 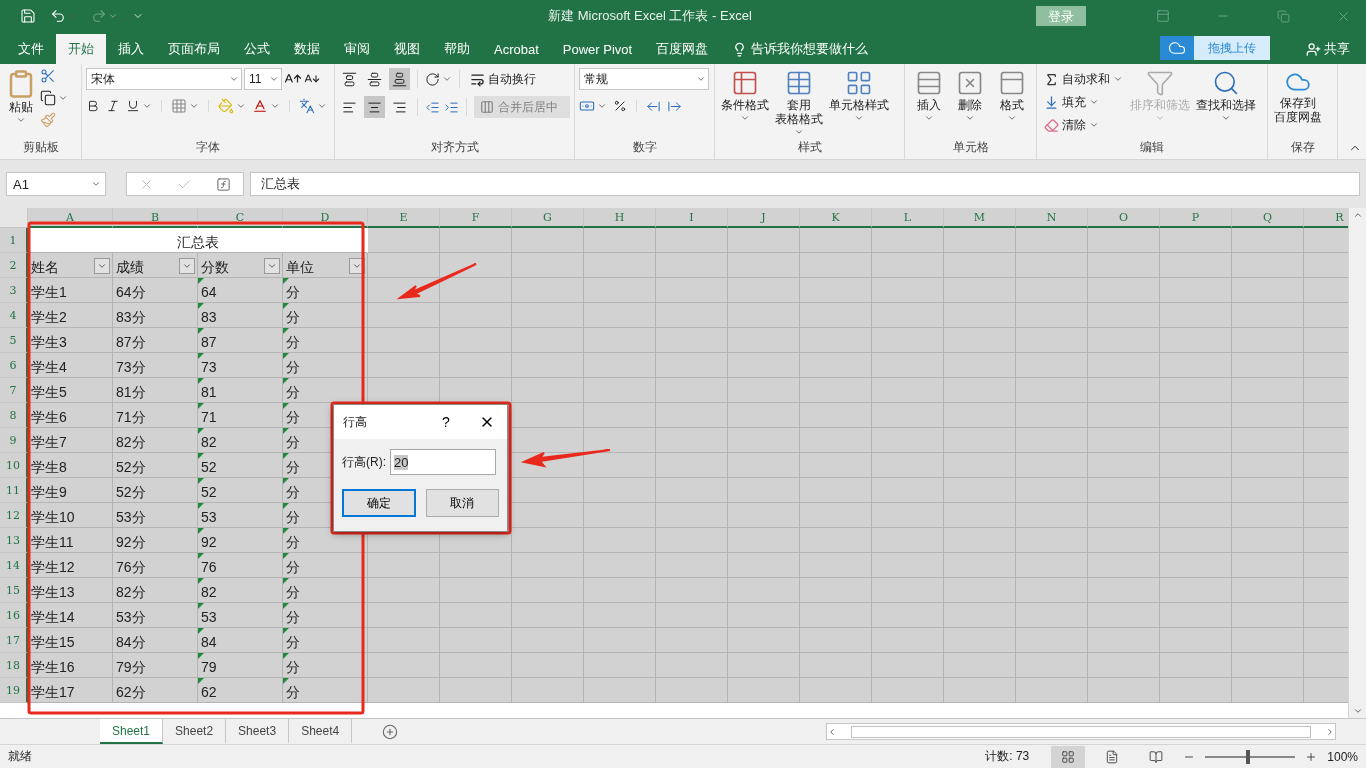 What do you see at coordinates (14, 640) in the screenshot?
I see `row-header: 17` at bounding box center [14, 640].